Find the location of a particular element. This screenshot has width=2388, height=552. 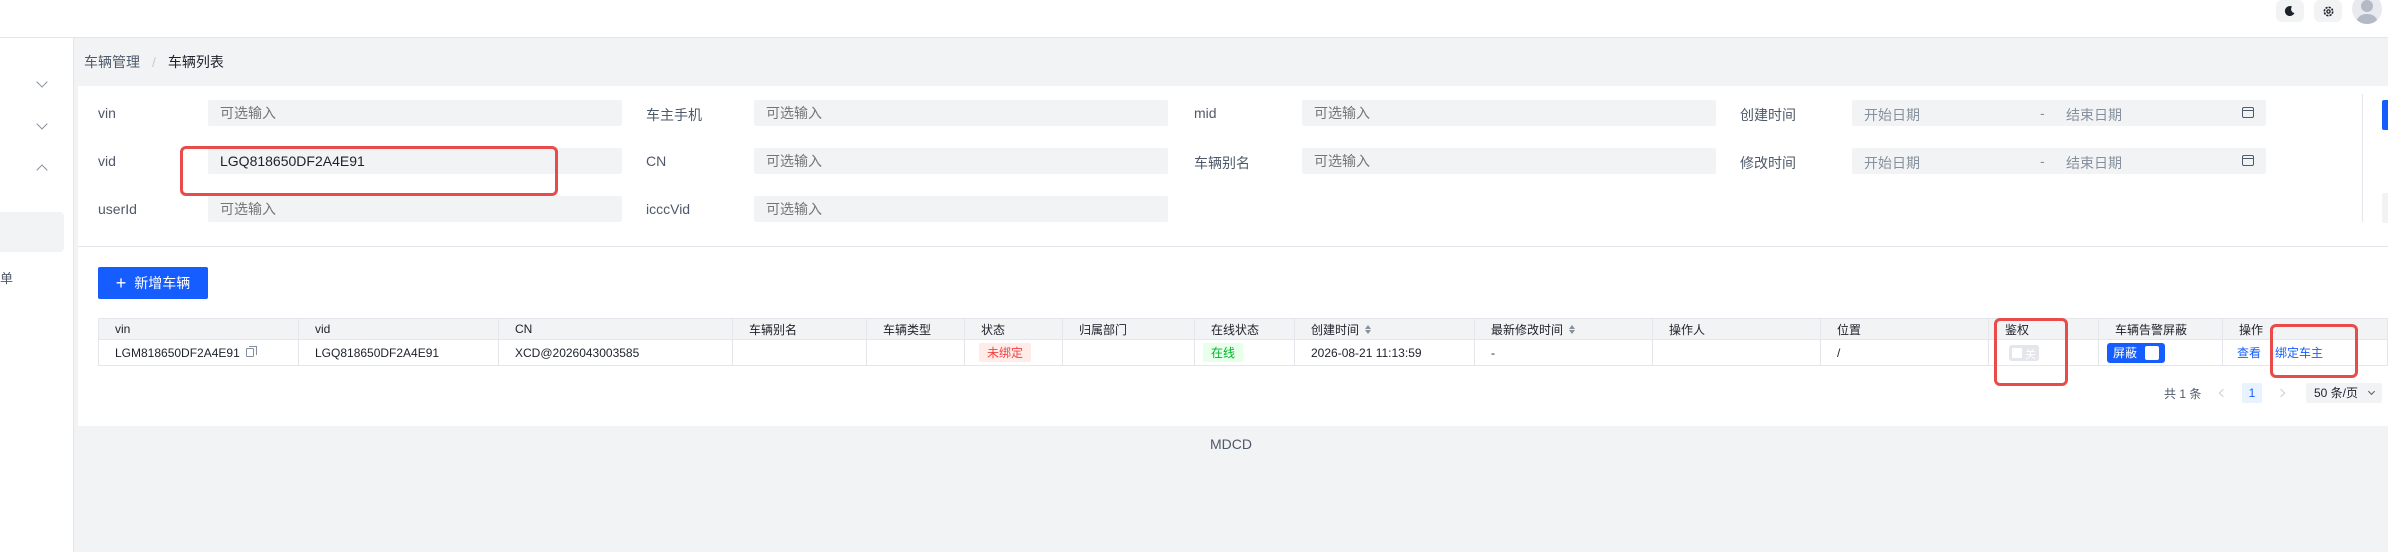

divider is located at coordinates (2362, 158).